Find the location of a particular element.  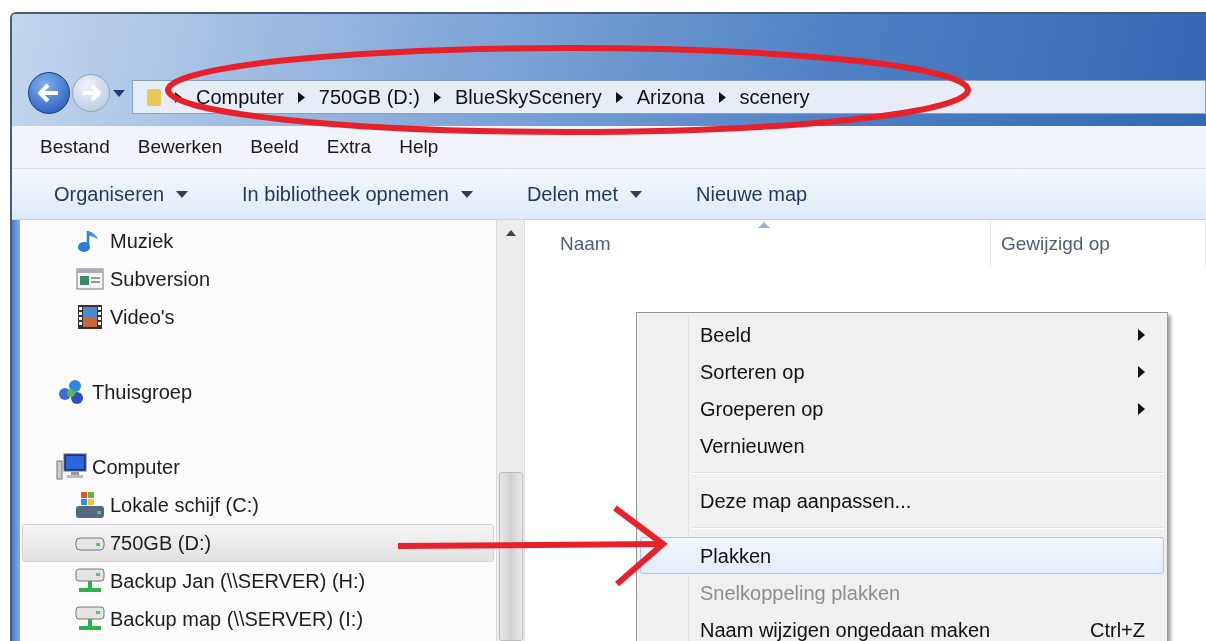

sort-arrow-icon is located at coordinates (763, 225).